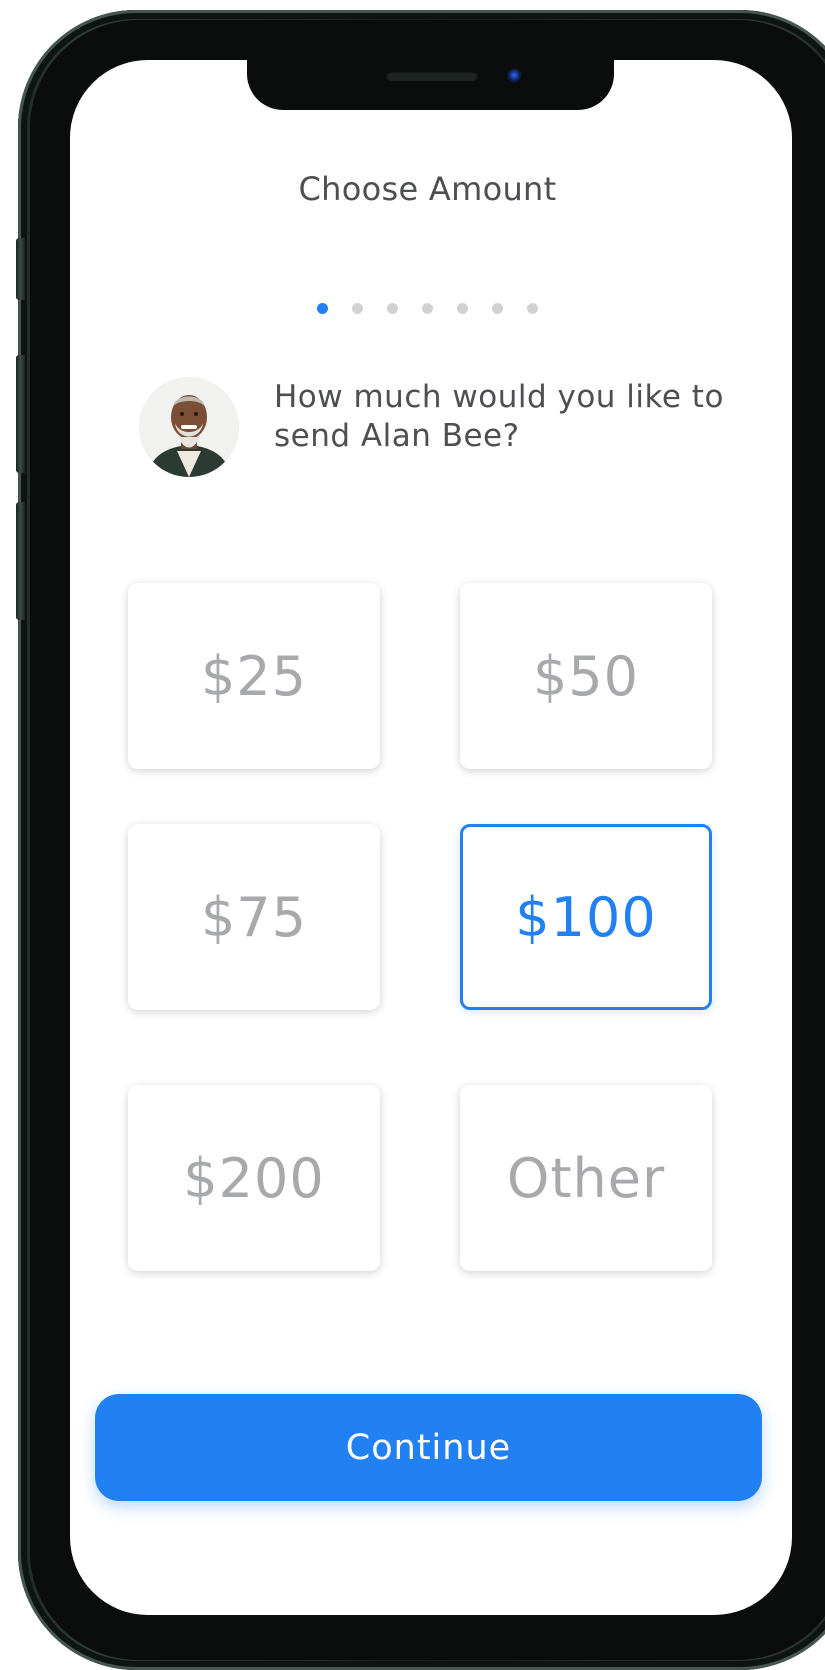 This screenshot has width=825, height=1670. I want to click on volume-down-button, so click(20, 561).